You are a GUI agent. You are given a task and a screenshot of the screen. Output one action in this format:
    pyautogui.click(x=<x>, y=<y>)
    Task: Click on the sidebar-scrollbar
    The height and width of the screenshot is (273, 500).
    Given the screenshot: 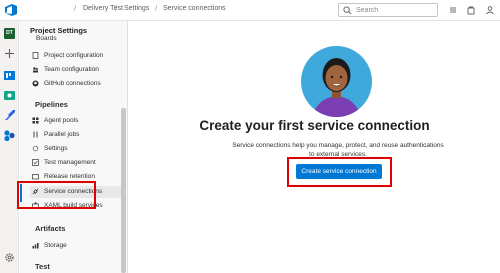 What is the action you would take?
    pyautogui.click(x=123, y=190)
    